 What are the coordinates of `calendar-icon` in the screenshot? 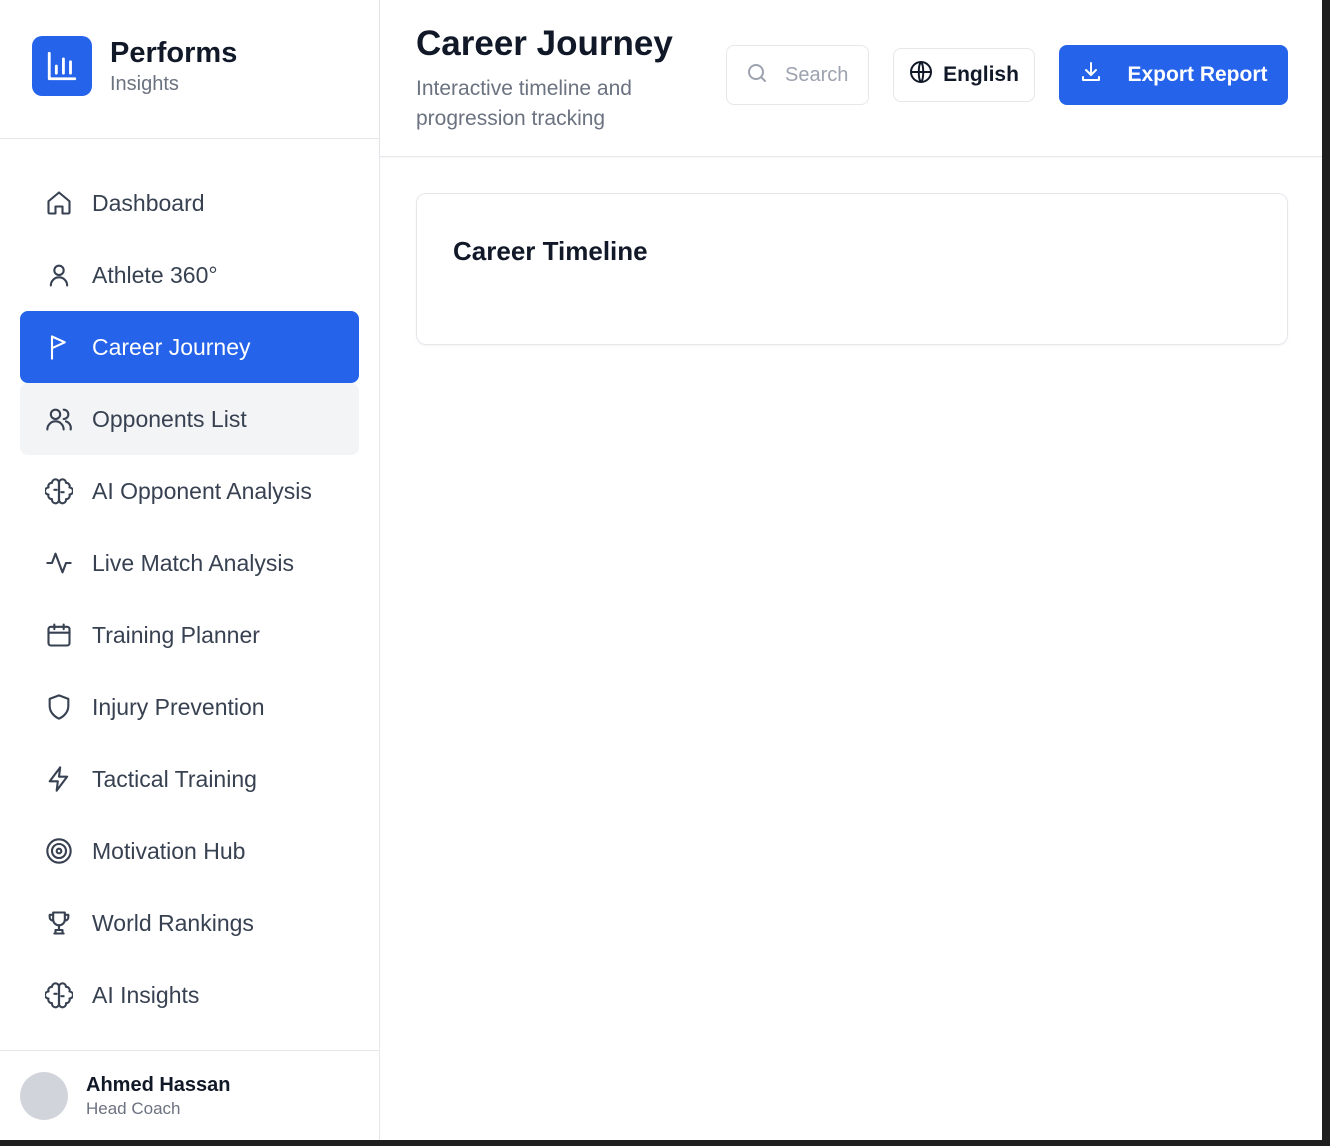 It's located at (59, 635).